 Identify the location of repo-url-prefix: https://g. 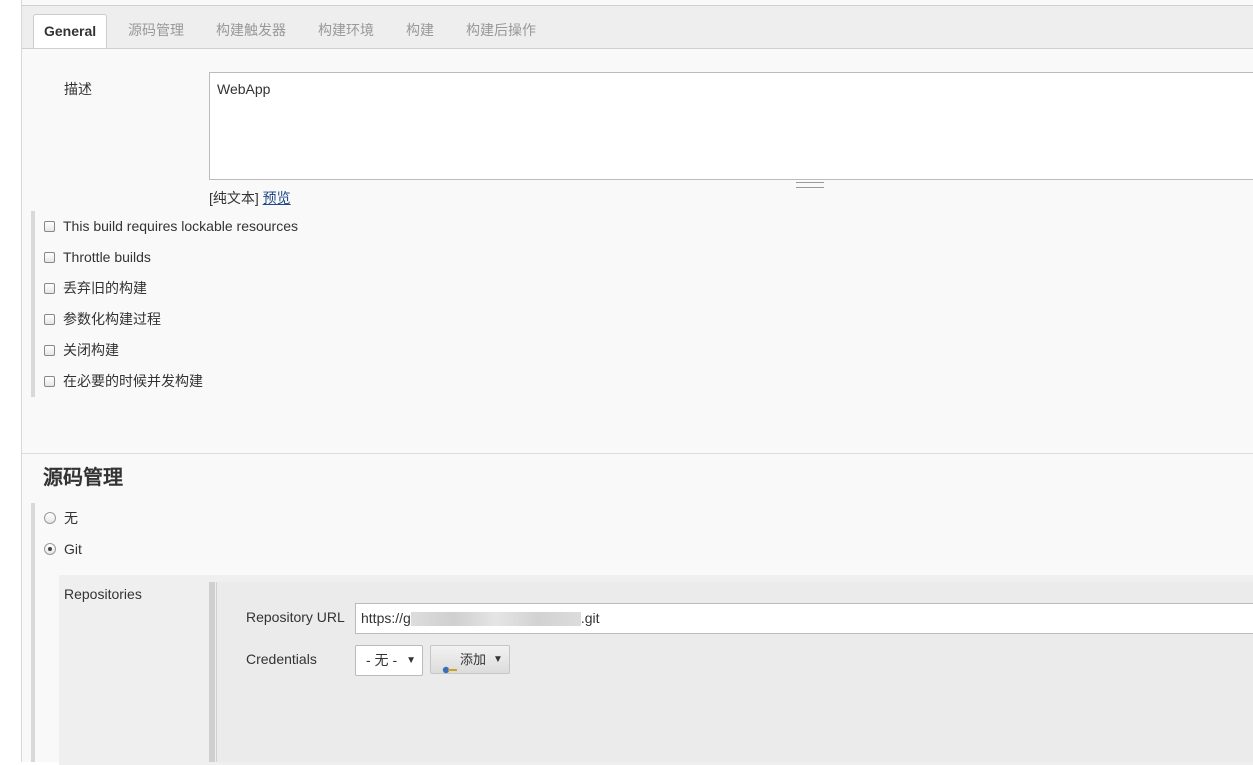
(386, 618).